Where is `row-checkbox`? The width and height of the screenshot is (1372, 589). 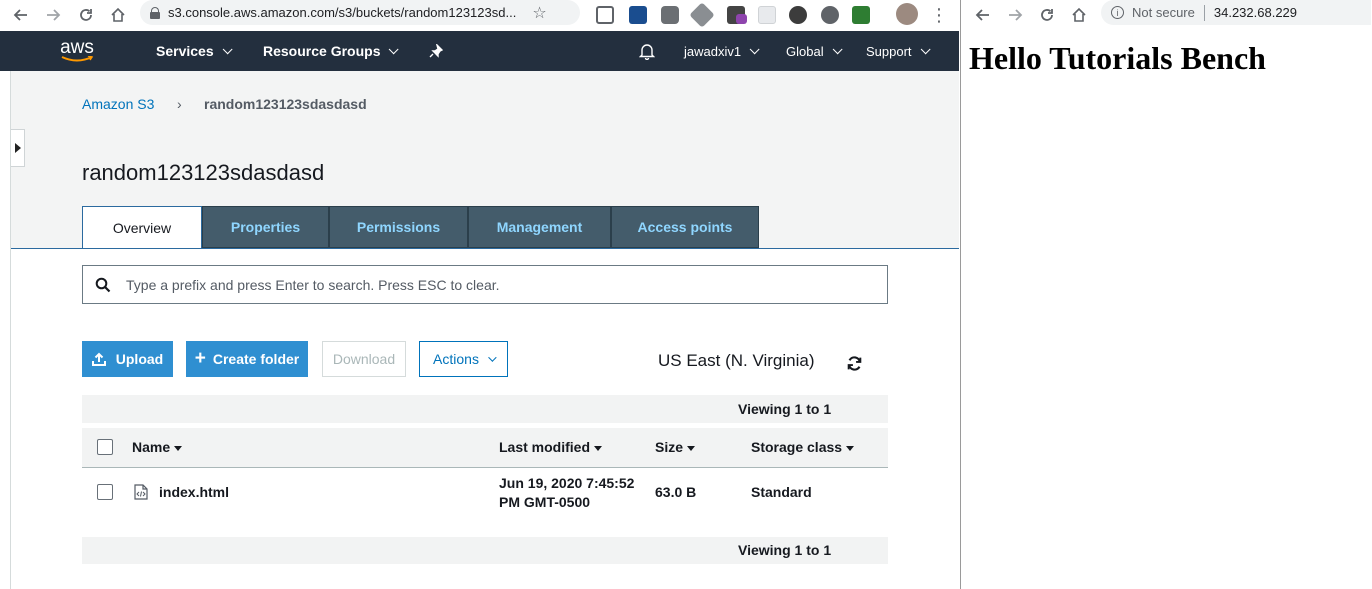 row-checkbox is located at coordinates (105, 492).